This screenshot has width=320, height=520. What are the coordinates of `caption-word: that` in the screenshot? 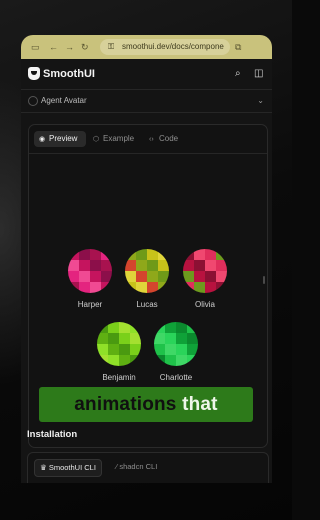 It's located at (200, 404).